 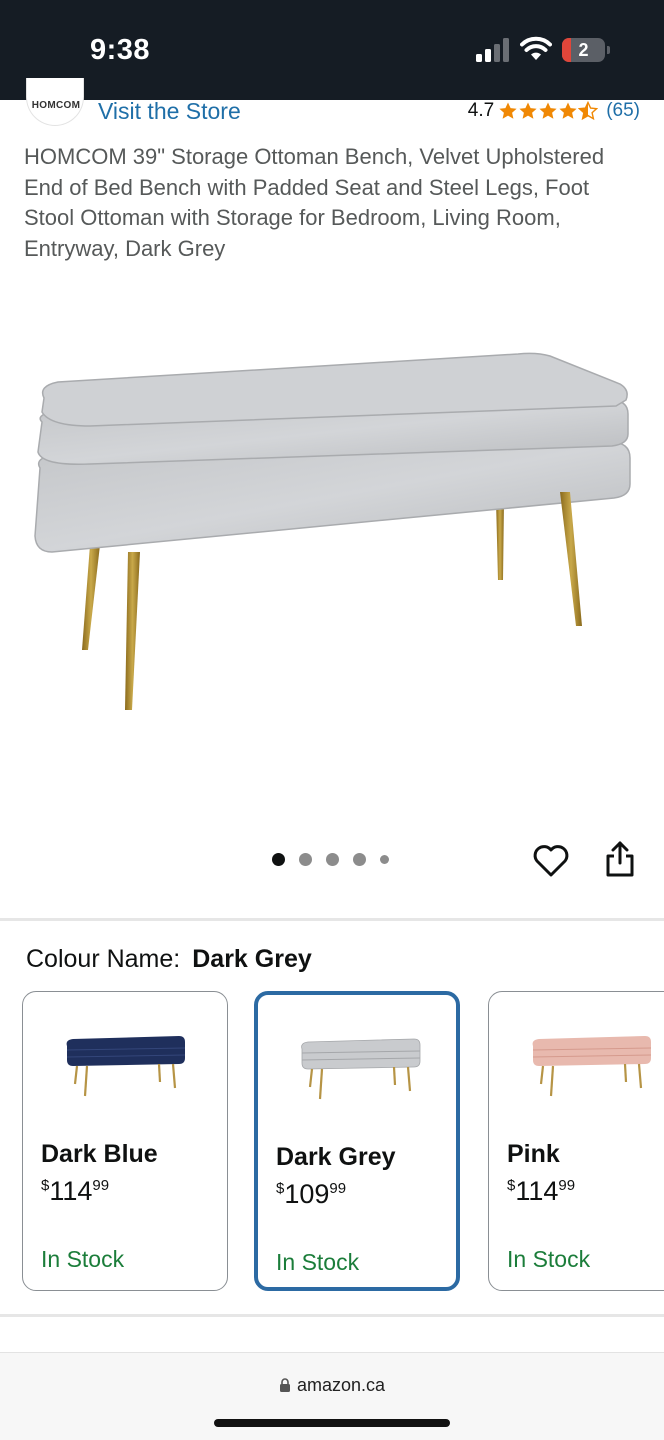 I want to click on swatch-price: $10999, so click(x=311, y=1194).